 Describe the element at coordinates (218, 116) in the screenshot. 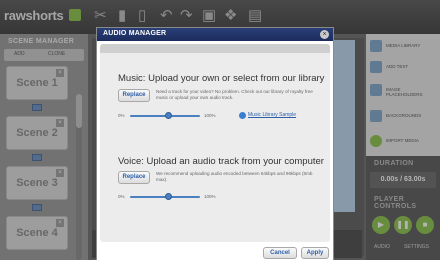

I see `music-volume-row: 0% 100% Music Library Sample` at that location.